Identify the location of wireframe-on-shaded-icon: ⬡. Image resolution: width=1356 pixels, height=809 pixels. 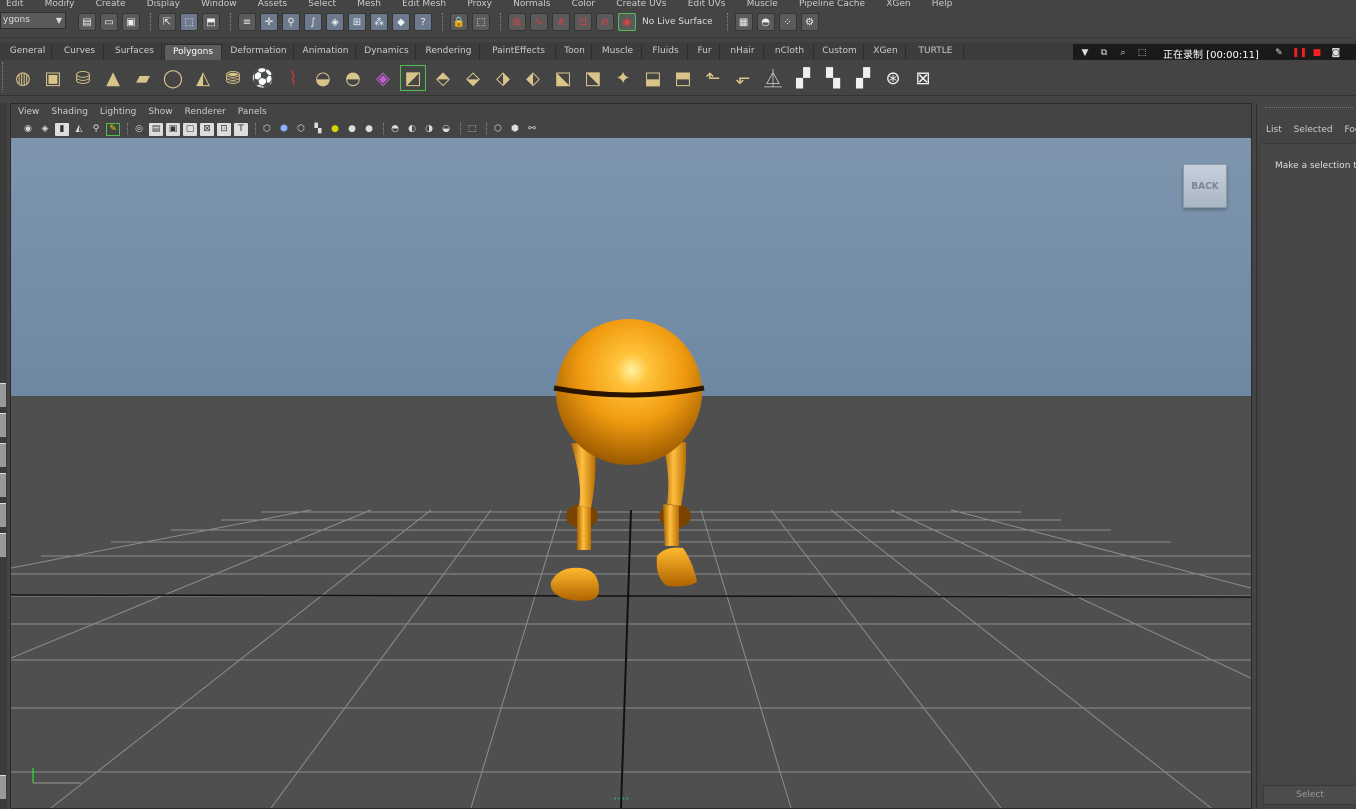
(301, 129).